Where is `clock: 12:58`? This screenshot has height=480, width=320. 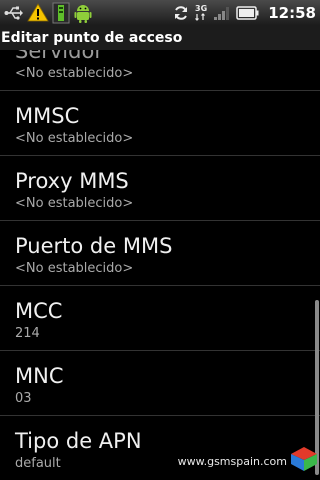 clock: 12:58 is located at coordinates (292, 12).